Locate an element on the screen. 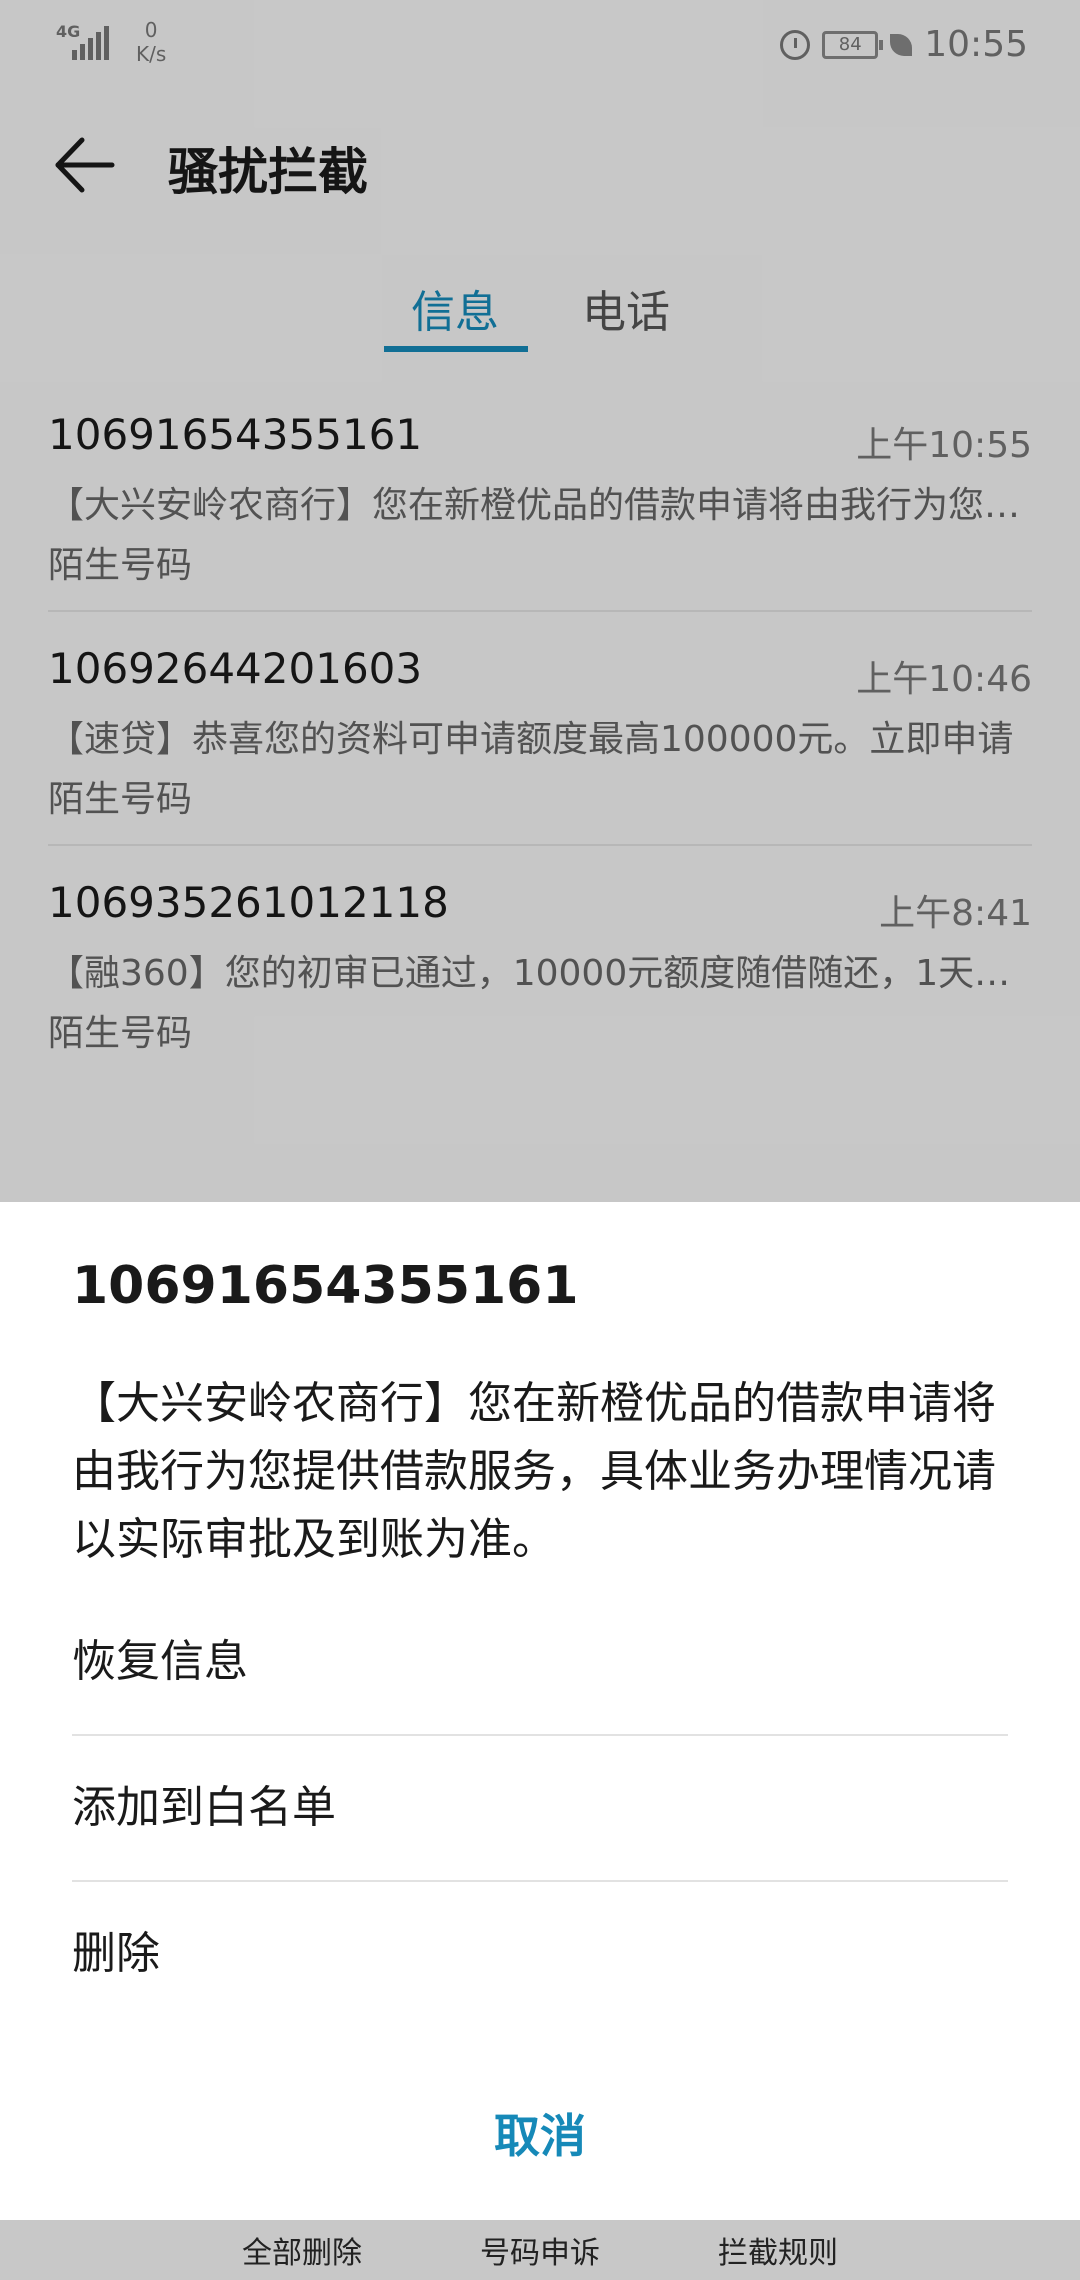  bottom-toolbar: 全部删除 号码申诉 拦截规则 is located at coordinates (540, 2250).